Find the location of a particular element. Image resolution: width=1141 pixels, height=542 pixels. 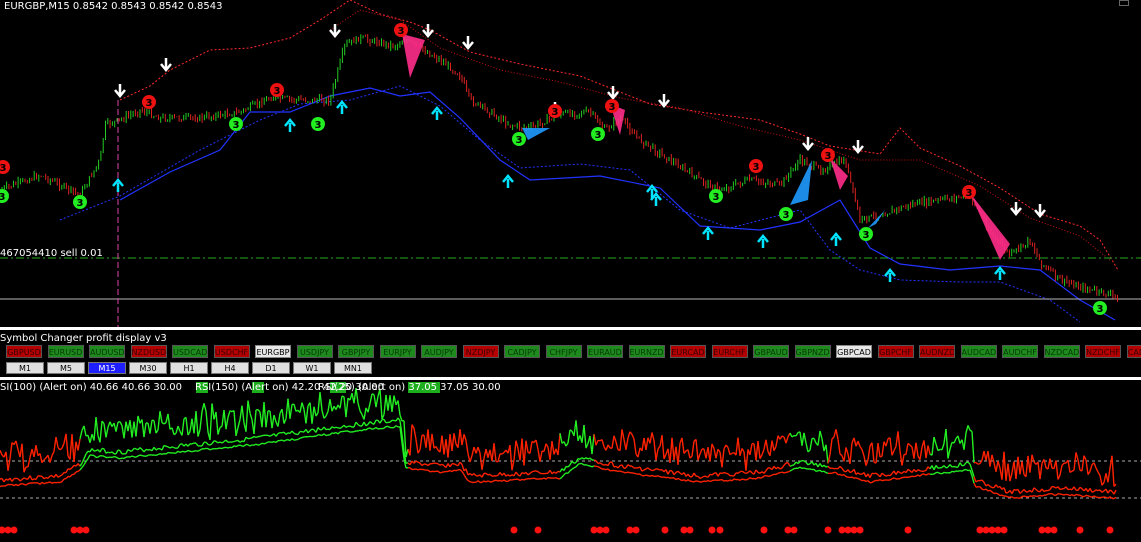

pair-button-audcad: AUDCAD is located at coordinates (978, 351).